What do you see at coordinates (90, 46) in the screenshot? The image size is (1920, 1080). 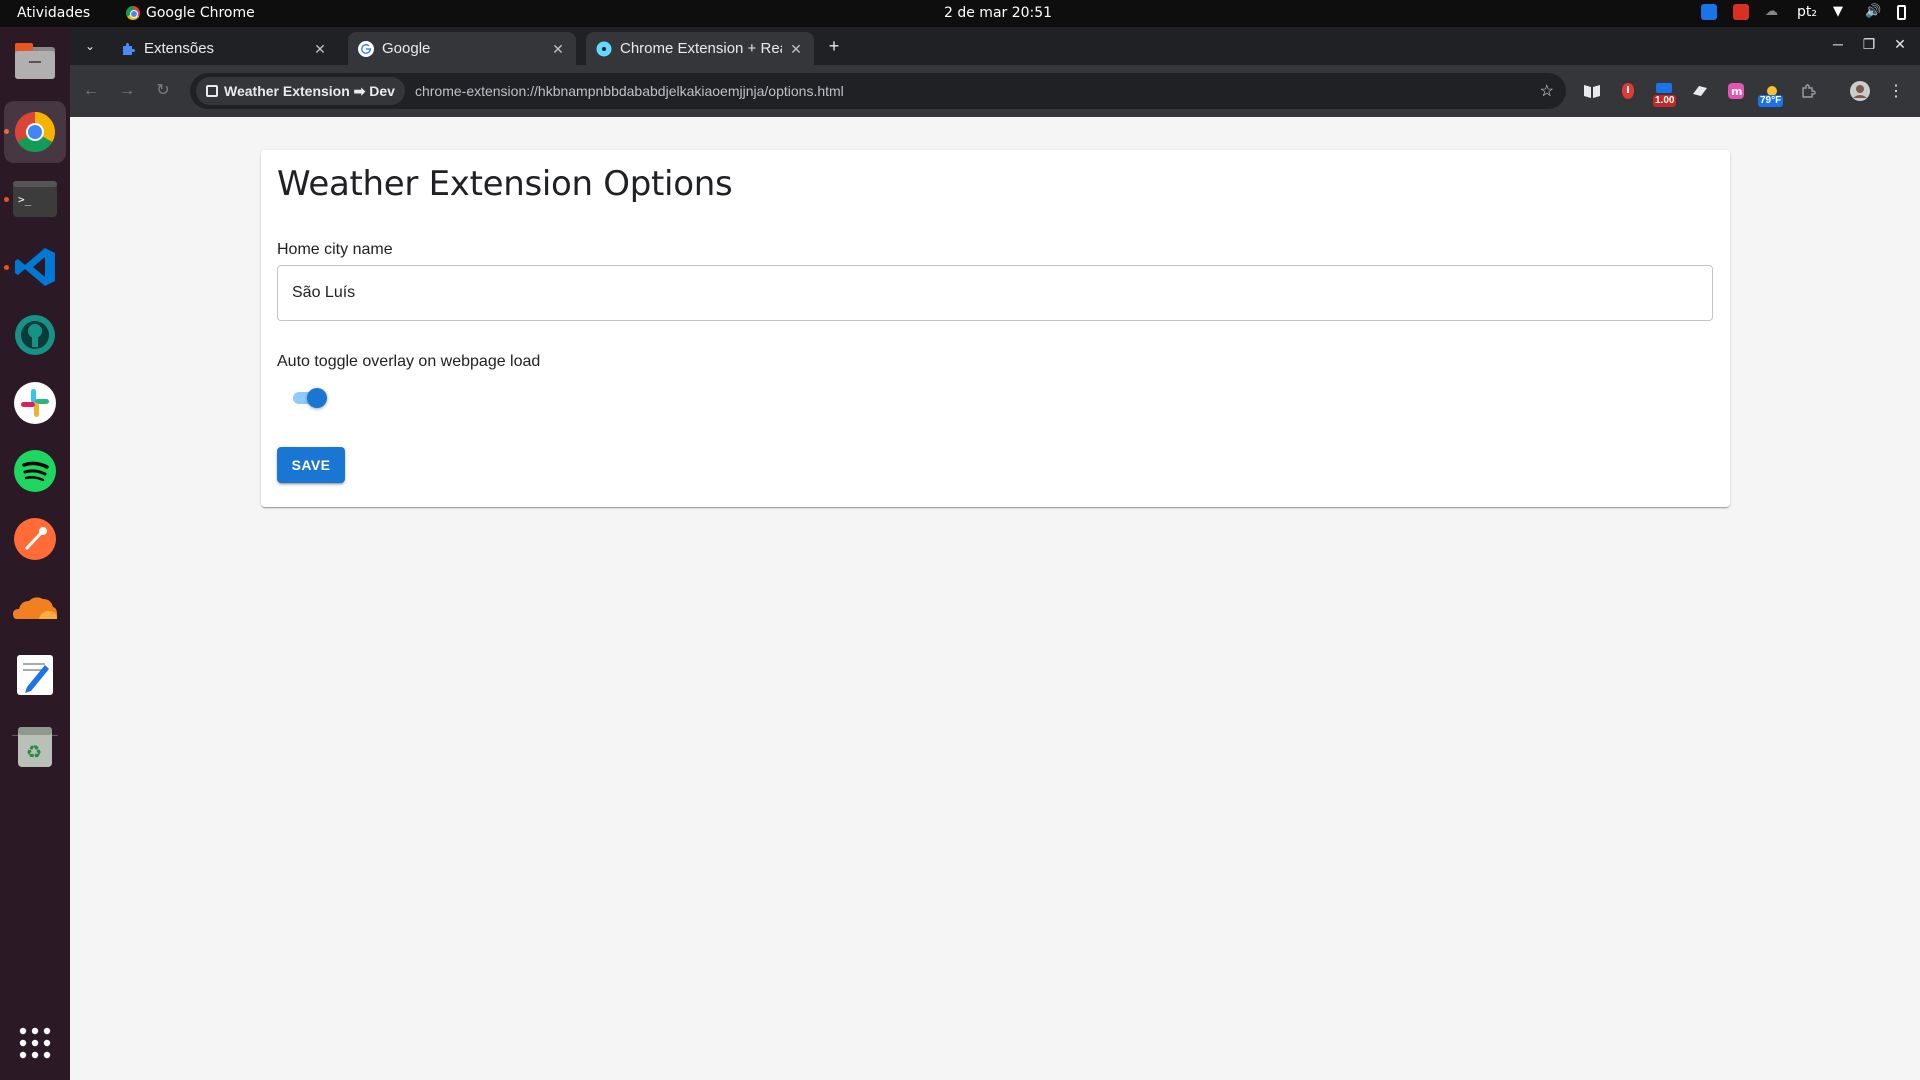 I see `tab-search-chevron-icon: ⌄` at bounding box center [90, 46].